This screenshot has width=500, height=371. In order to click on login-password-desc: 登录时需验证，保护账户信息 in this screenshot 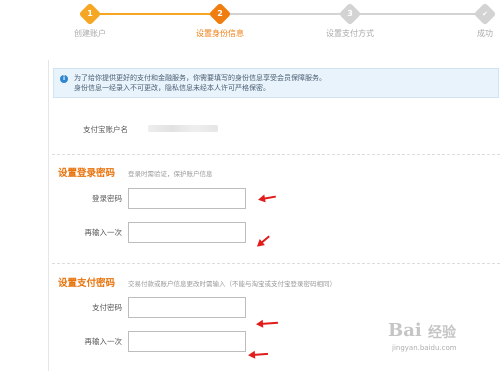, I will do `click(170, 174)`.